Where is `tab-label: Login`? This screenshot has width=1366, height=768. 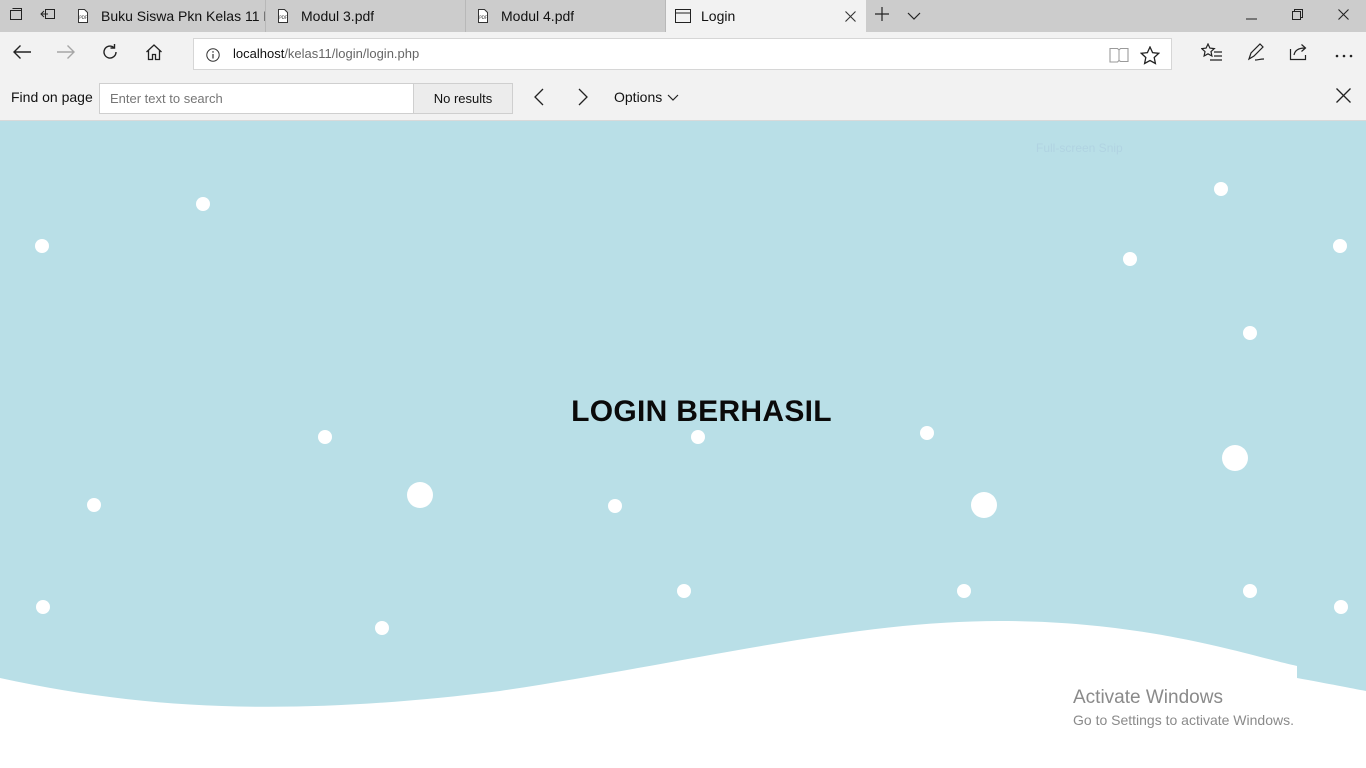 tab-label: Login is located at coordinates (718, 16).